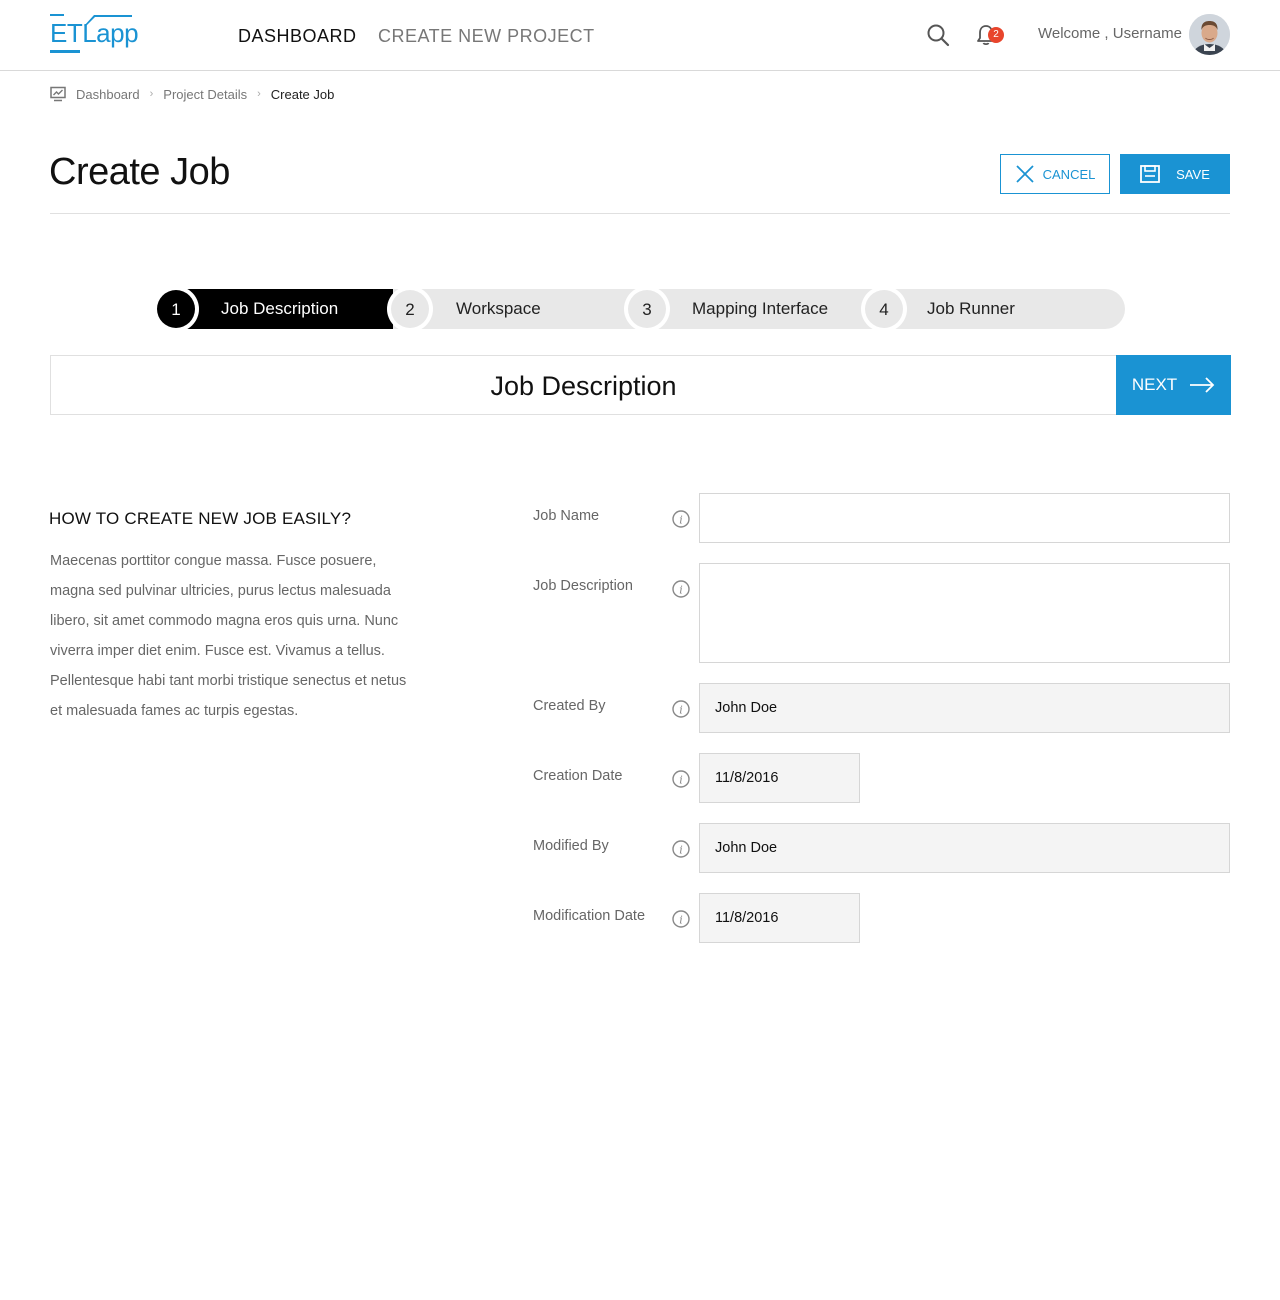 The image size is (1280, 1300). I want to click on step-number-circle: 1, so click(176, 309).